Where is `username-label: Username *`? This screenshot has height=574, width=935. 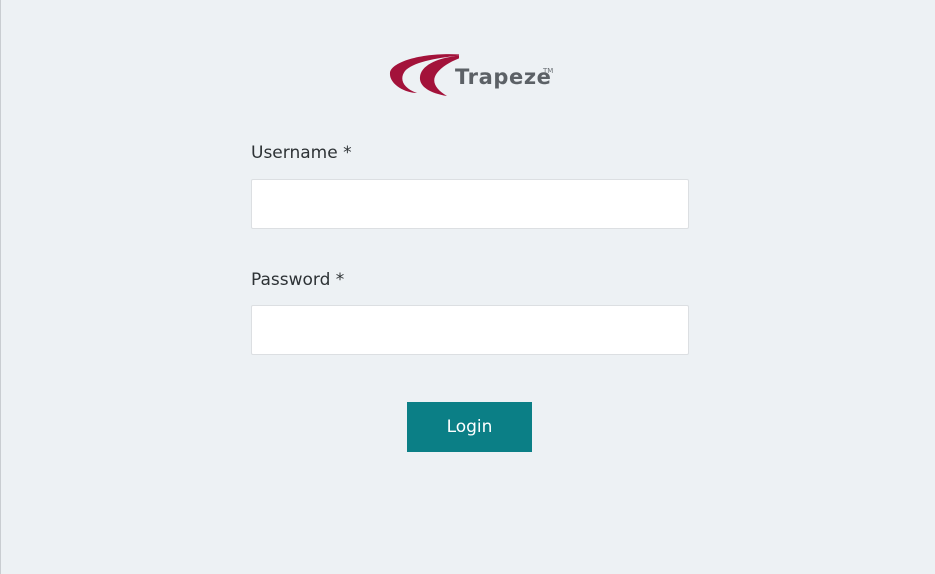
username-label: Username * is located at coordinates (301, 153).